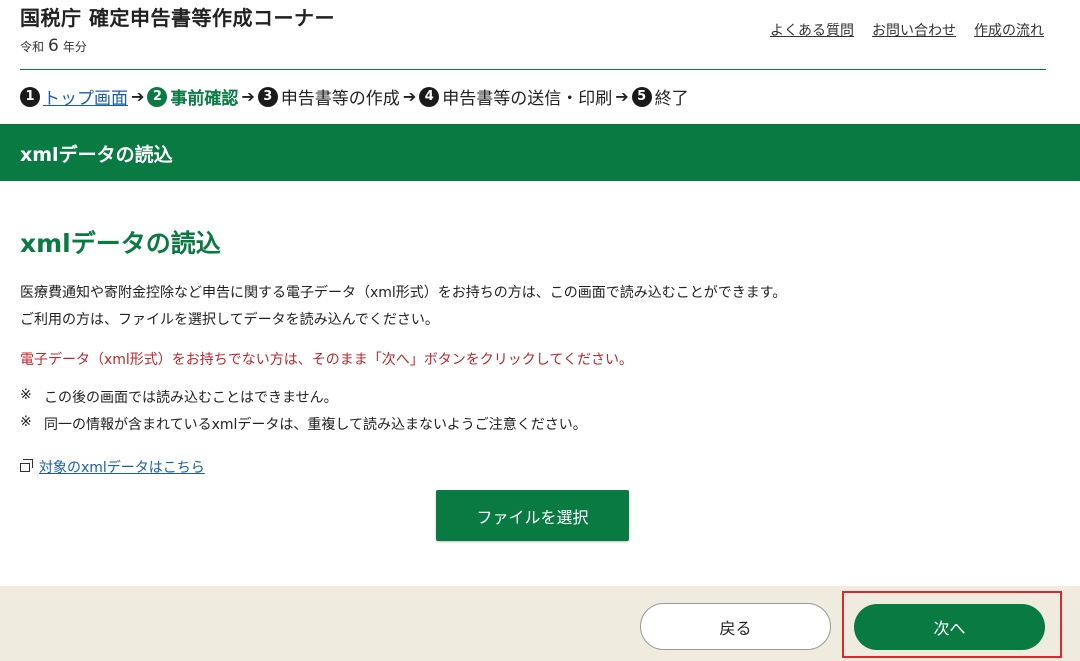 The height and width of the screenshot is (661, 1080). Describe the element at coordinates (340, 99) in the screenshot. I see `step-create-label: 申告書等の作成` at that location.